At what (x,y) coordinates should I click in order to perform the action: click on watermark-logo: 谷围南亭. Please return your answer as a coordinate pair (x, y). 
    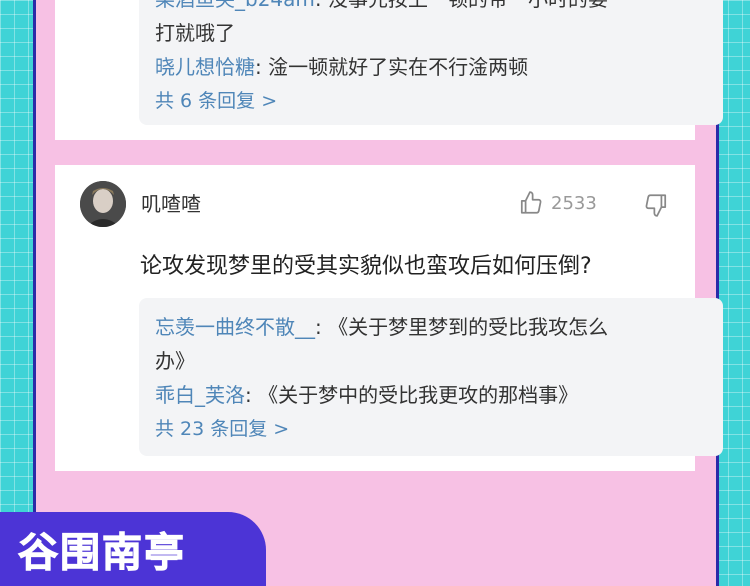
    Looking at the image, I should click on (133, 549).